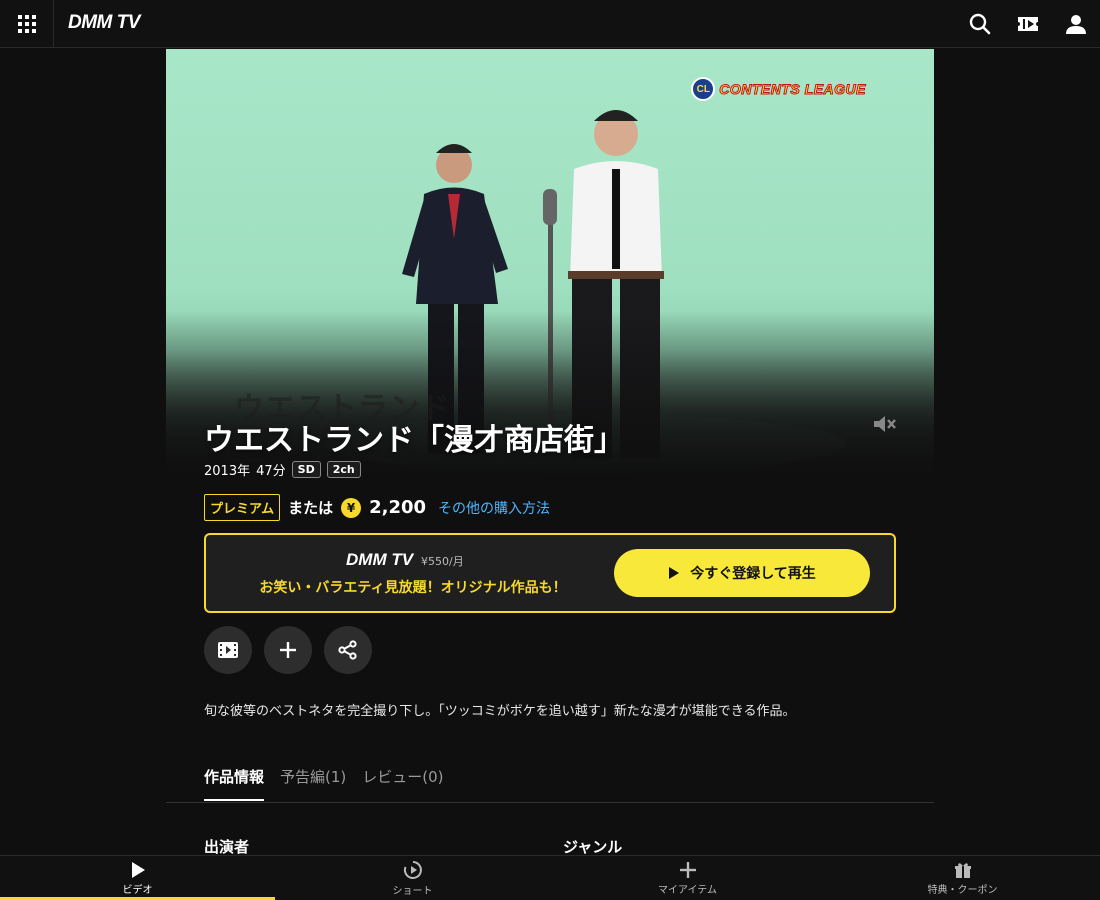 The image size is (1100, 900). Describe the element at coordinates (884, 426) in the screenshot. I see `volume-mute-icon` at that location.